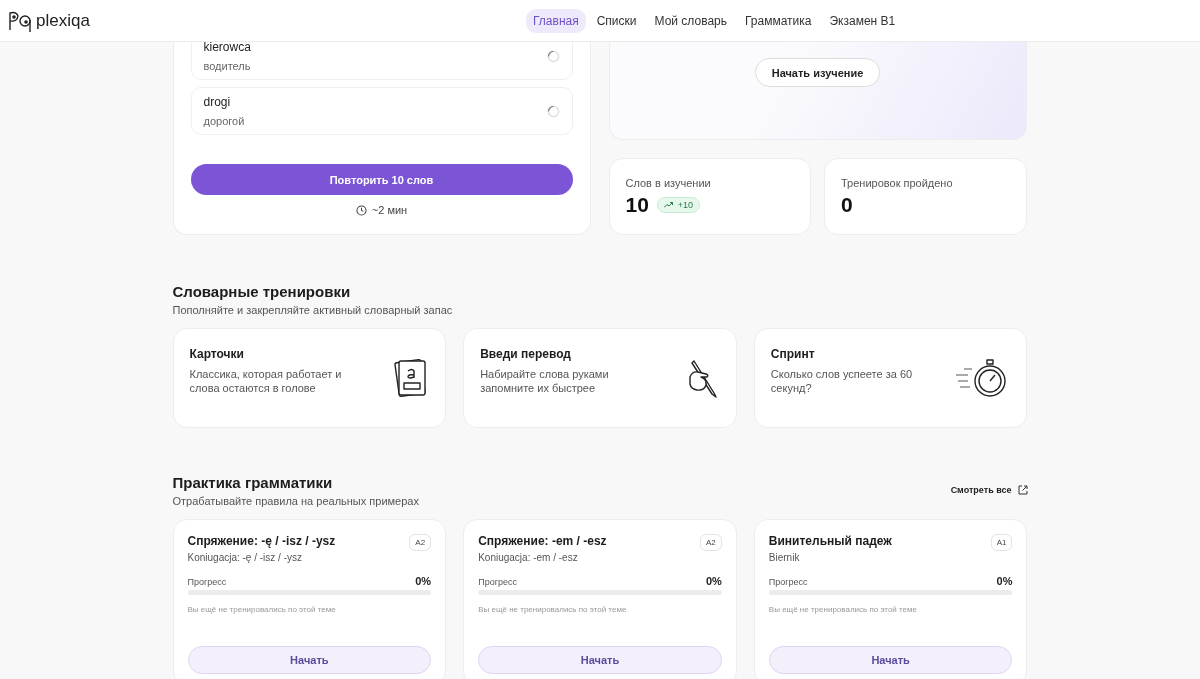  Describe the element at coordinates (381, 179) in the screenshot. I see `review-button: Повторить 10 слов` at that location.